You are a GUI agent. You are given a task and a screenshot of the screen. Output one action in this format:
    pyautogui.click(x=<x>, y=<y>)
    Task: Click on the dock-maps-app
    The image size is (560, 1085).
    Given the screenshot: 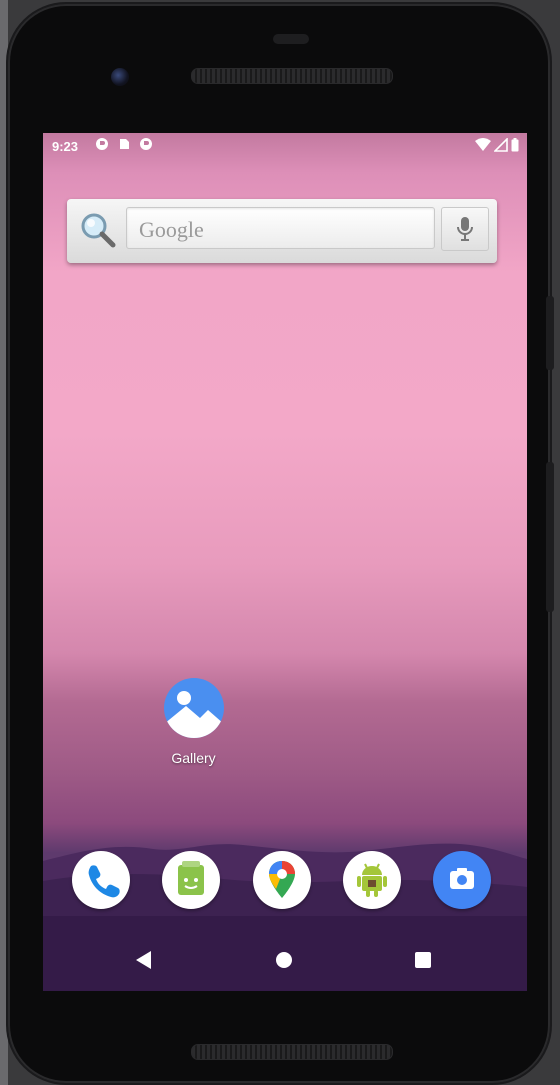 What is the action you would take?
    pyautogui.click(x=282, y=880)
    